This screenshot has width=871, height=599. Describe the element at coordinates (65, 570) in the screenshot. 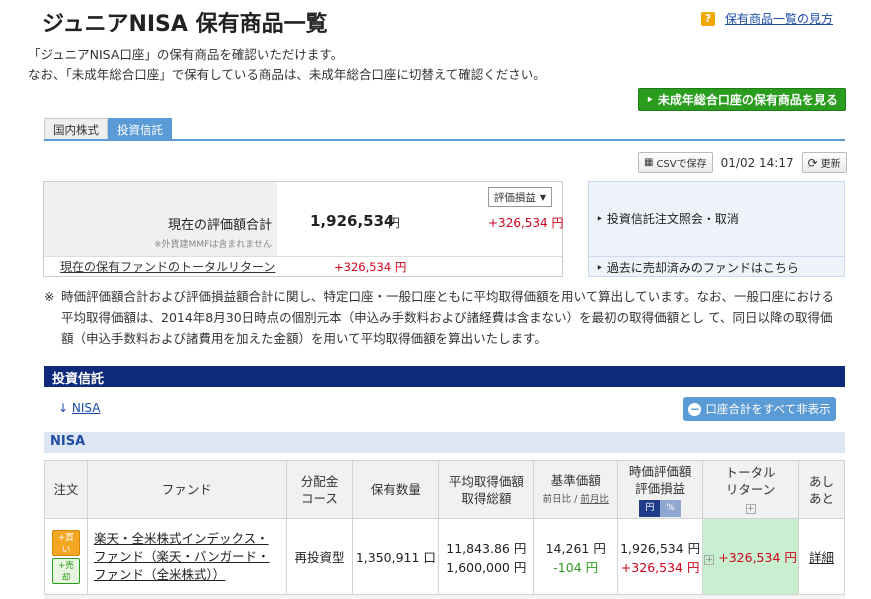

I see `sell-button: +売却` at that location.